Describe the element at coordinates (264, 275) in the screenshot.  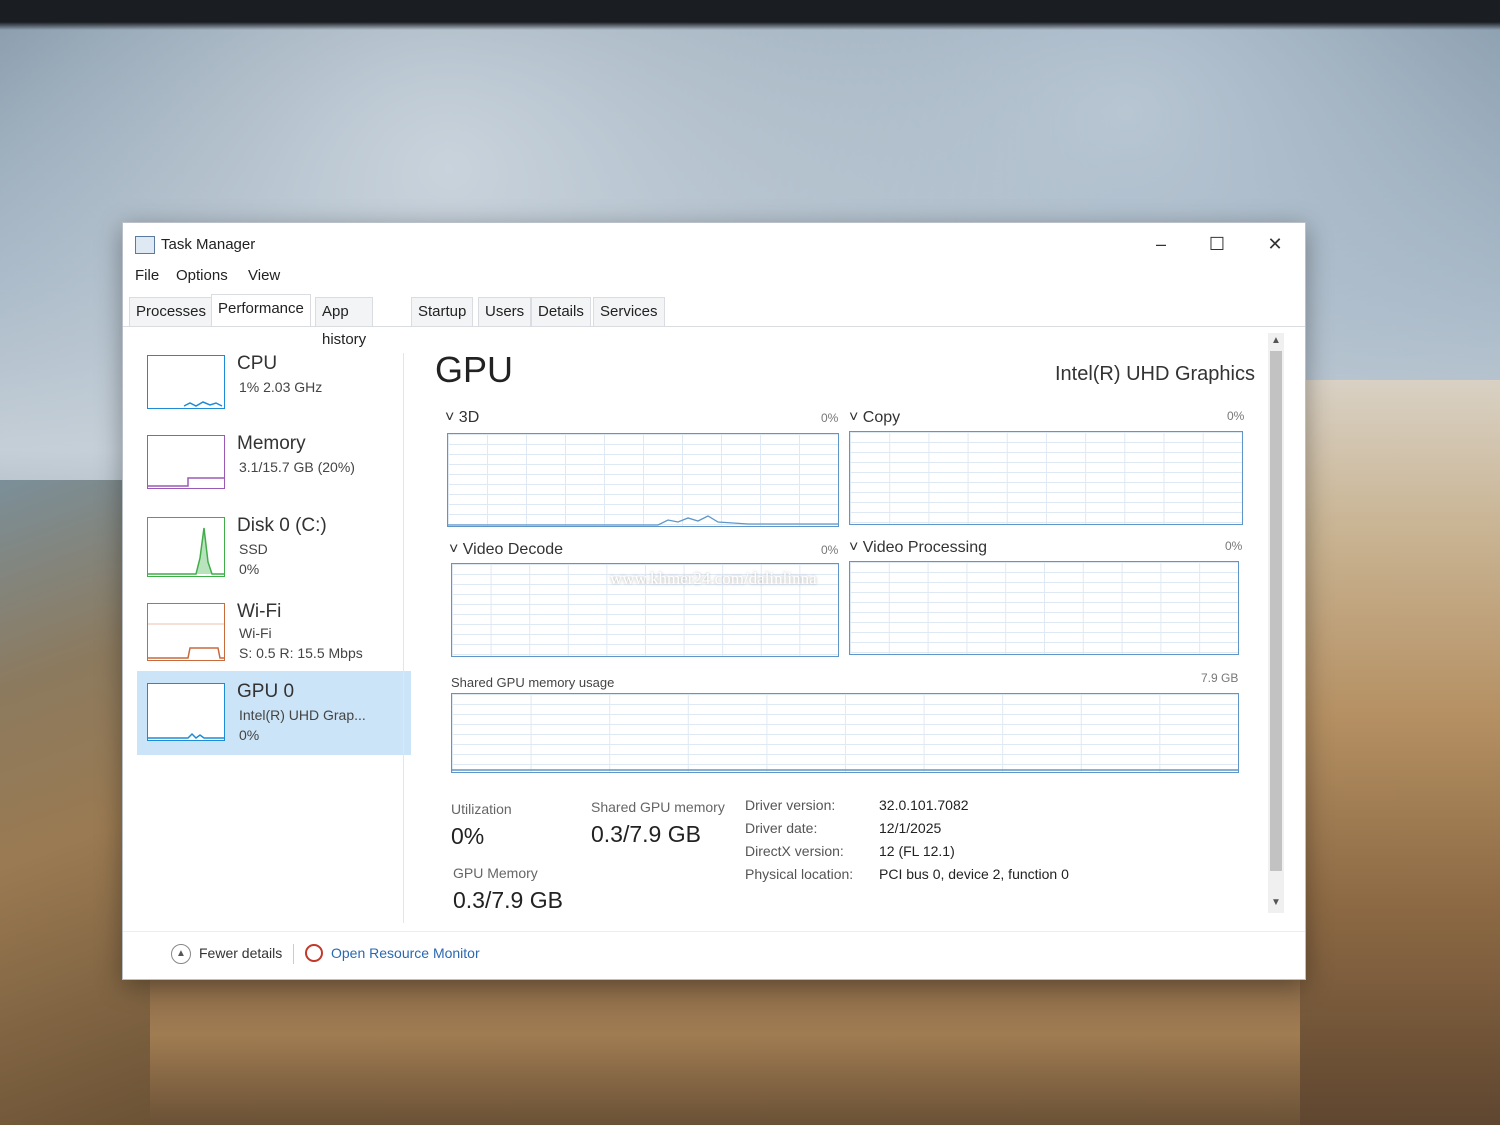
I see `menu-view: View` at that location.